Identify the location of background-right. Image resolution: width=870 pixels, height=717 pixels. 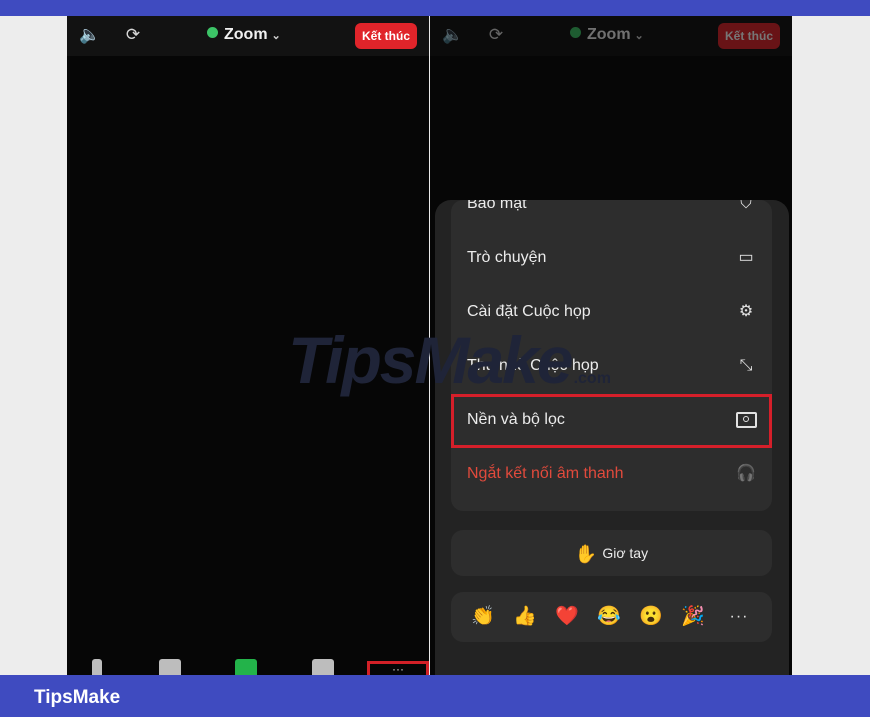
(831, 345).